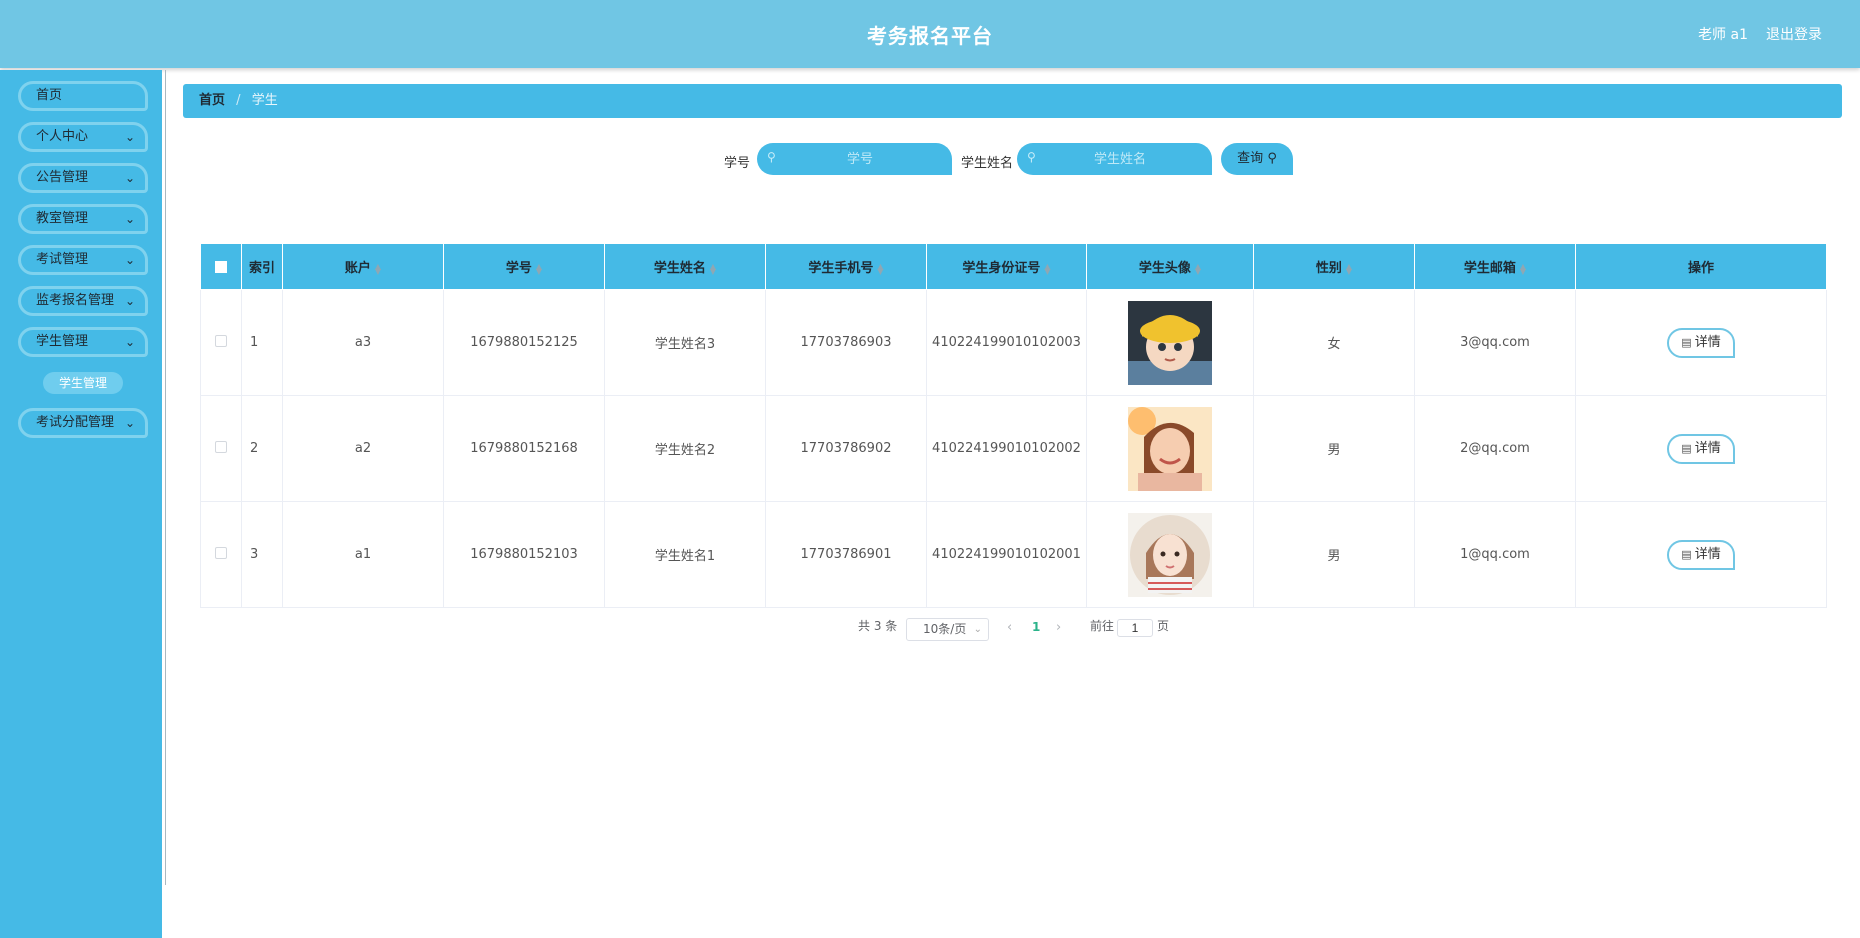  I want to click on cell-id-card: 410224199010102003, so click(1006, 342).